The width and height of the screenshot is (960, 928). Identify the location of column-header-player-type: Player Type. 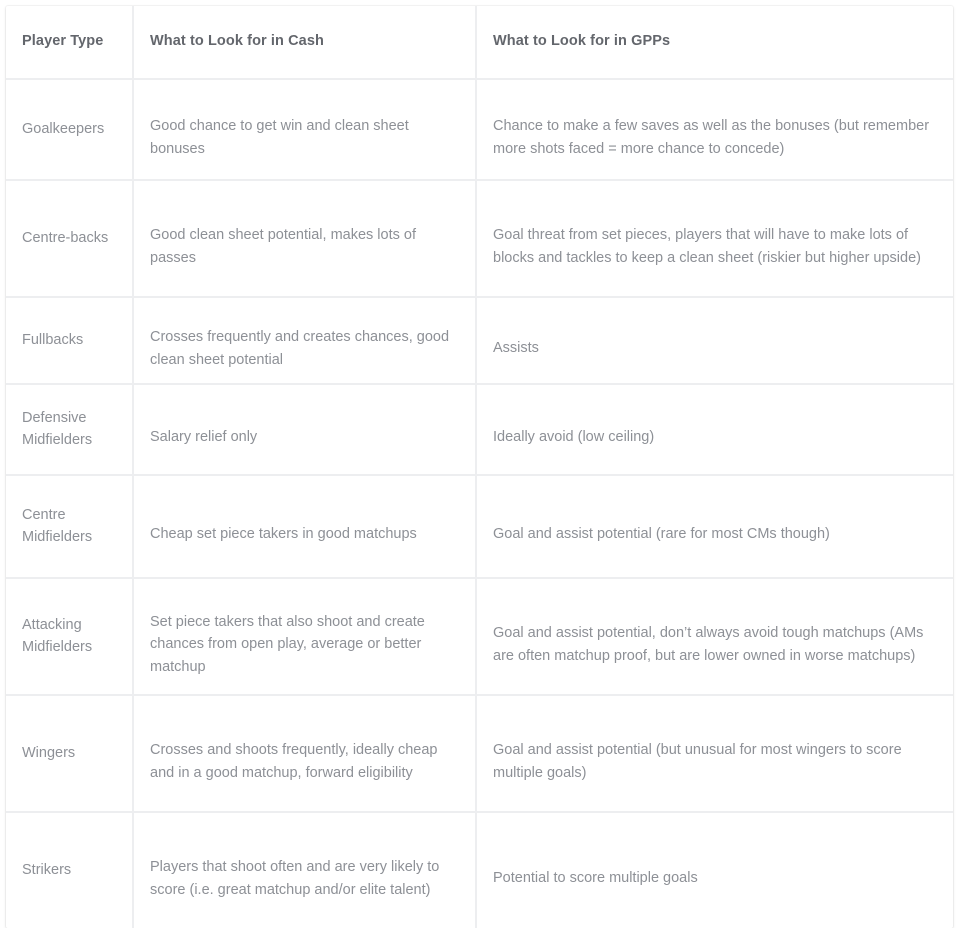
(70, 43).